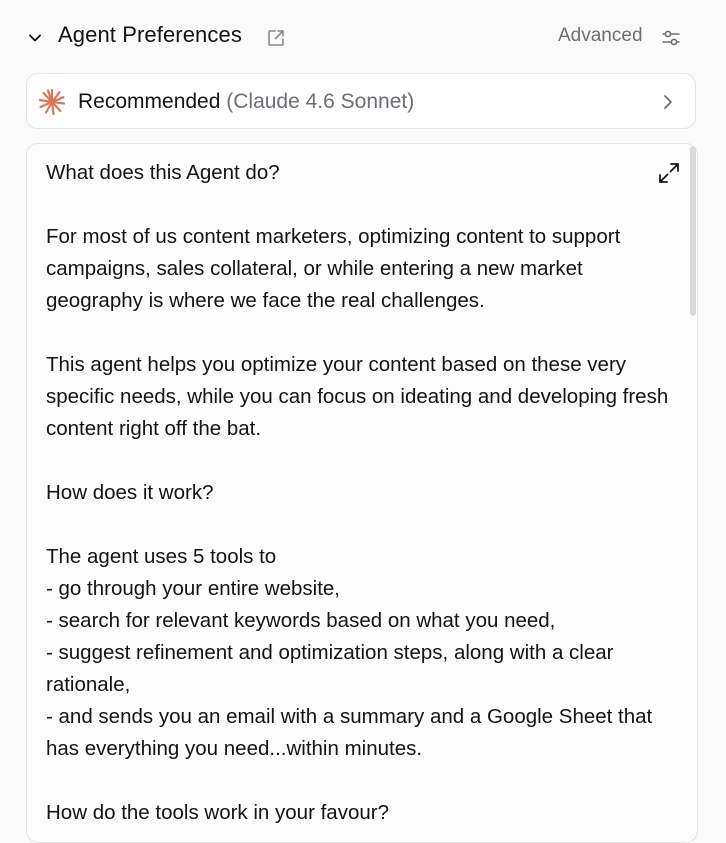  I want to click on model-label: Recommended (Claude 4.6 Sonnet), so click(246, 102).